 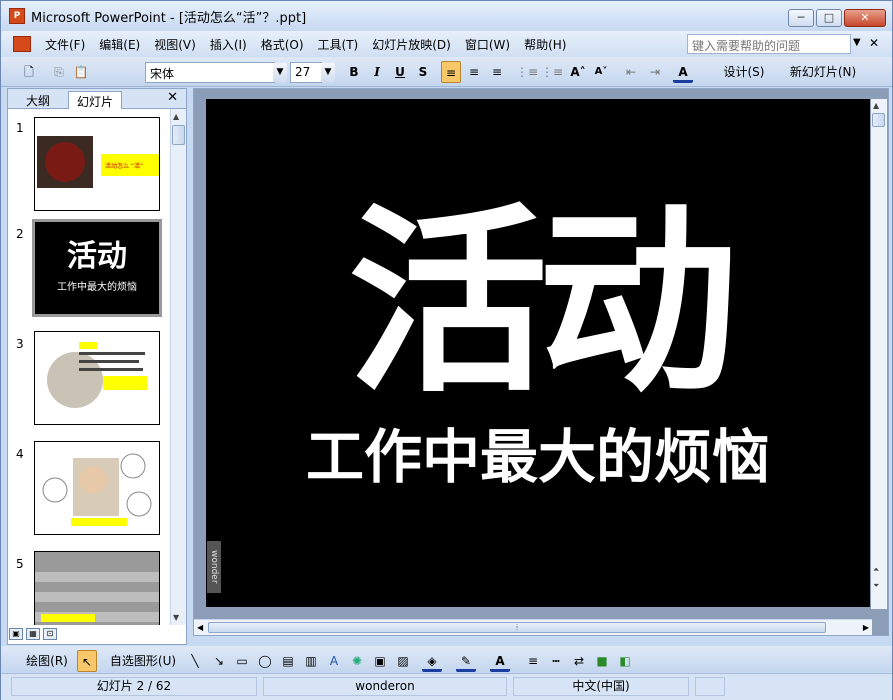 What do you see at coordinates (143, 661) in the screenshot?
I see `autoshapes-button: 自选图形(U)` at bounding box center [143, 661].